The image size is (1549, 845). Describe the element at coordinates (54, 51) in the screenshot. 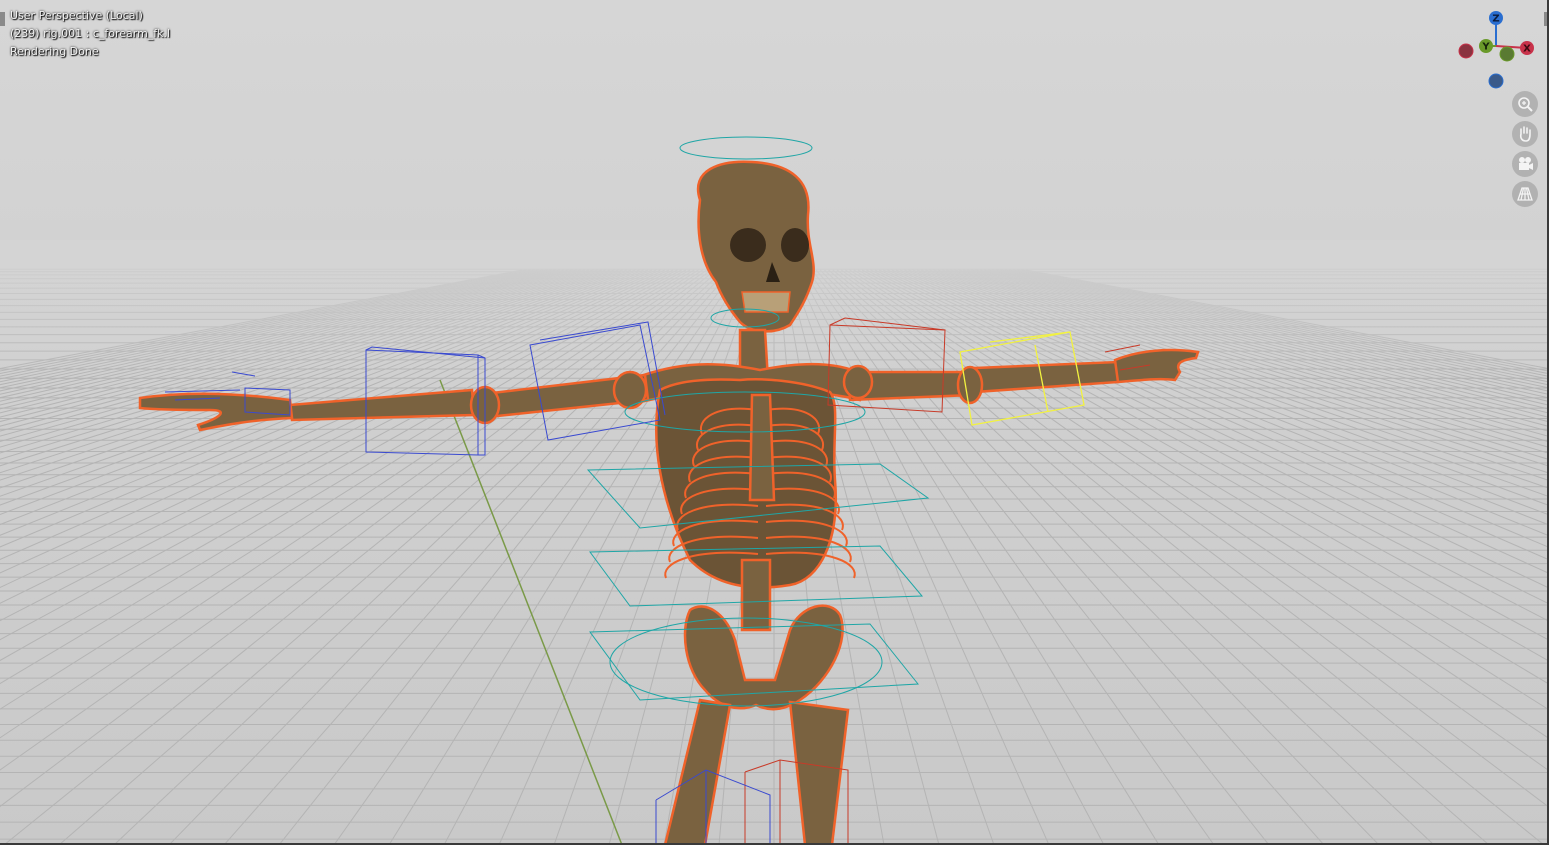

I see `render-status-label: Rendering Done` at that location.